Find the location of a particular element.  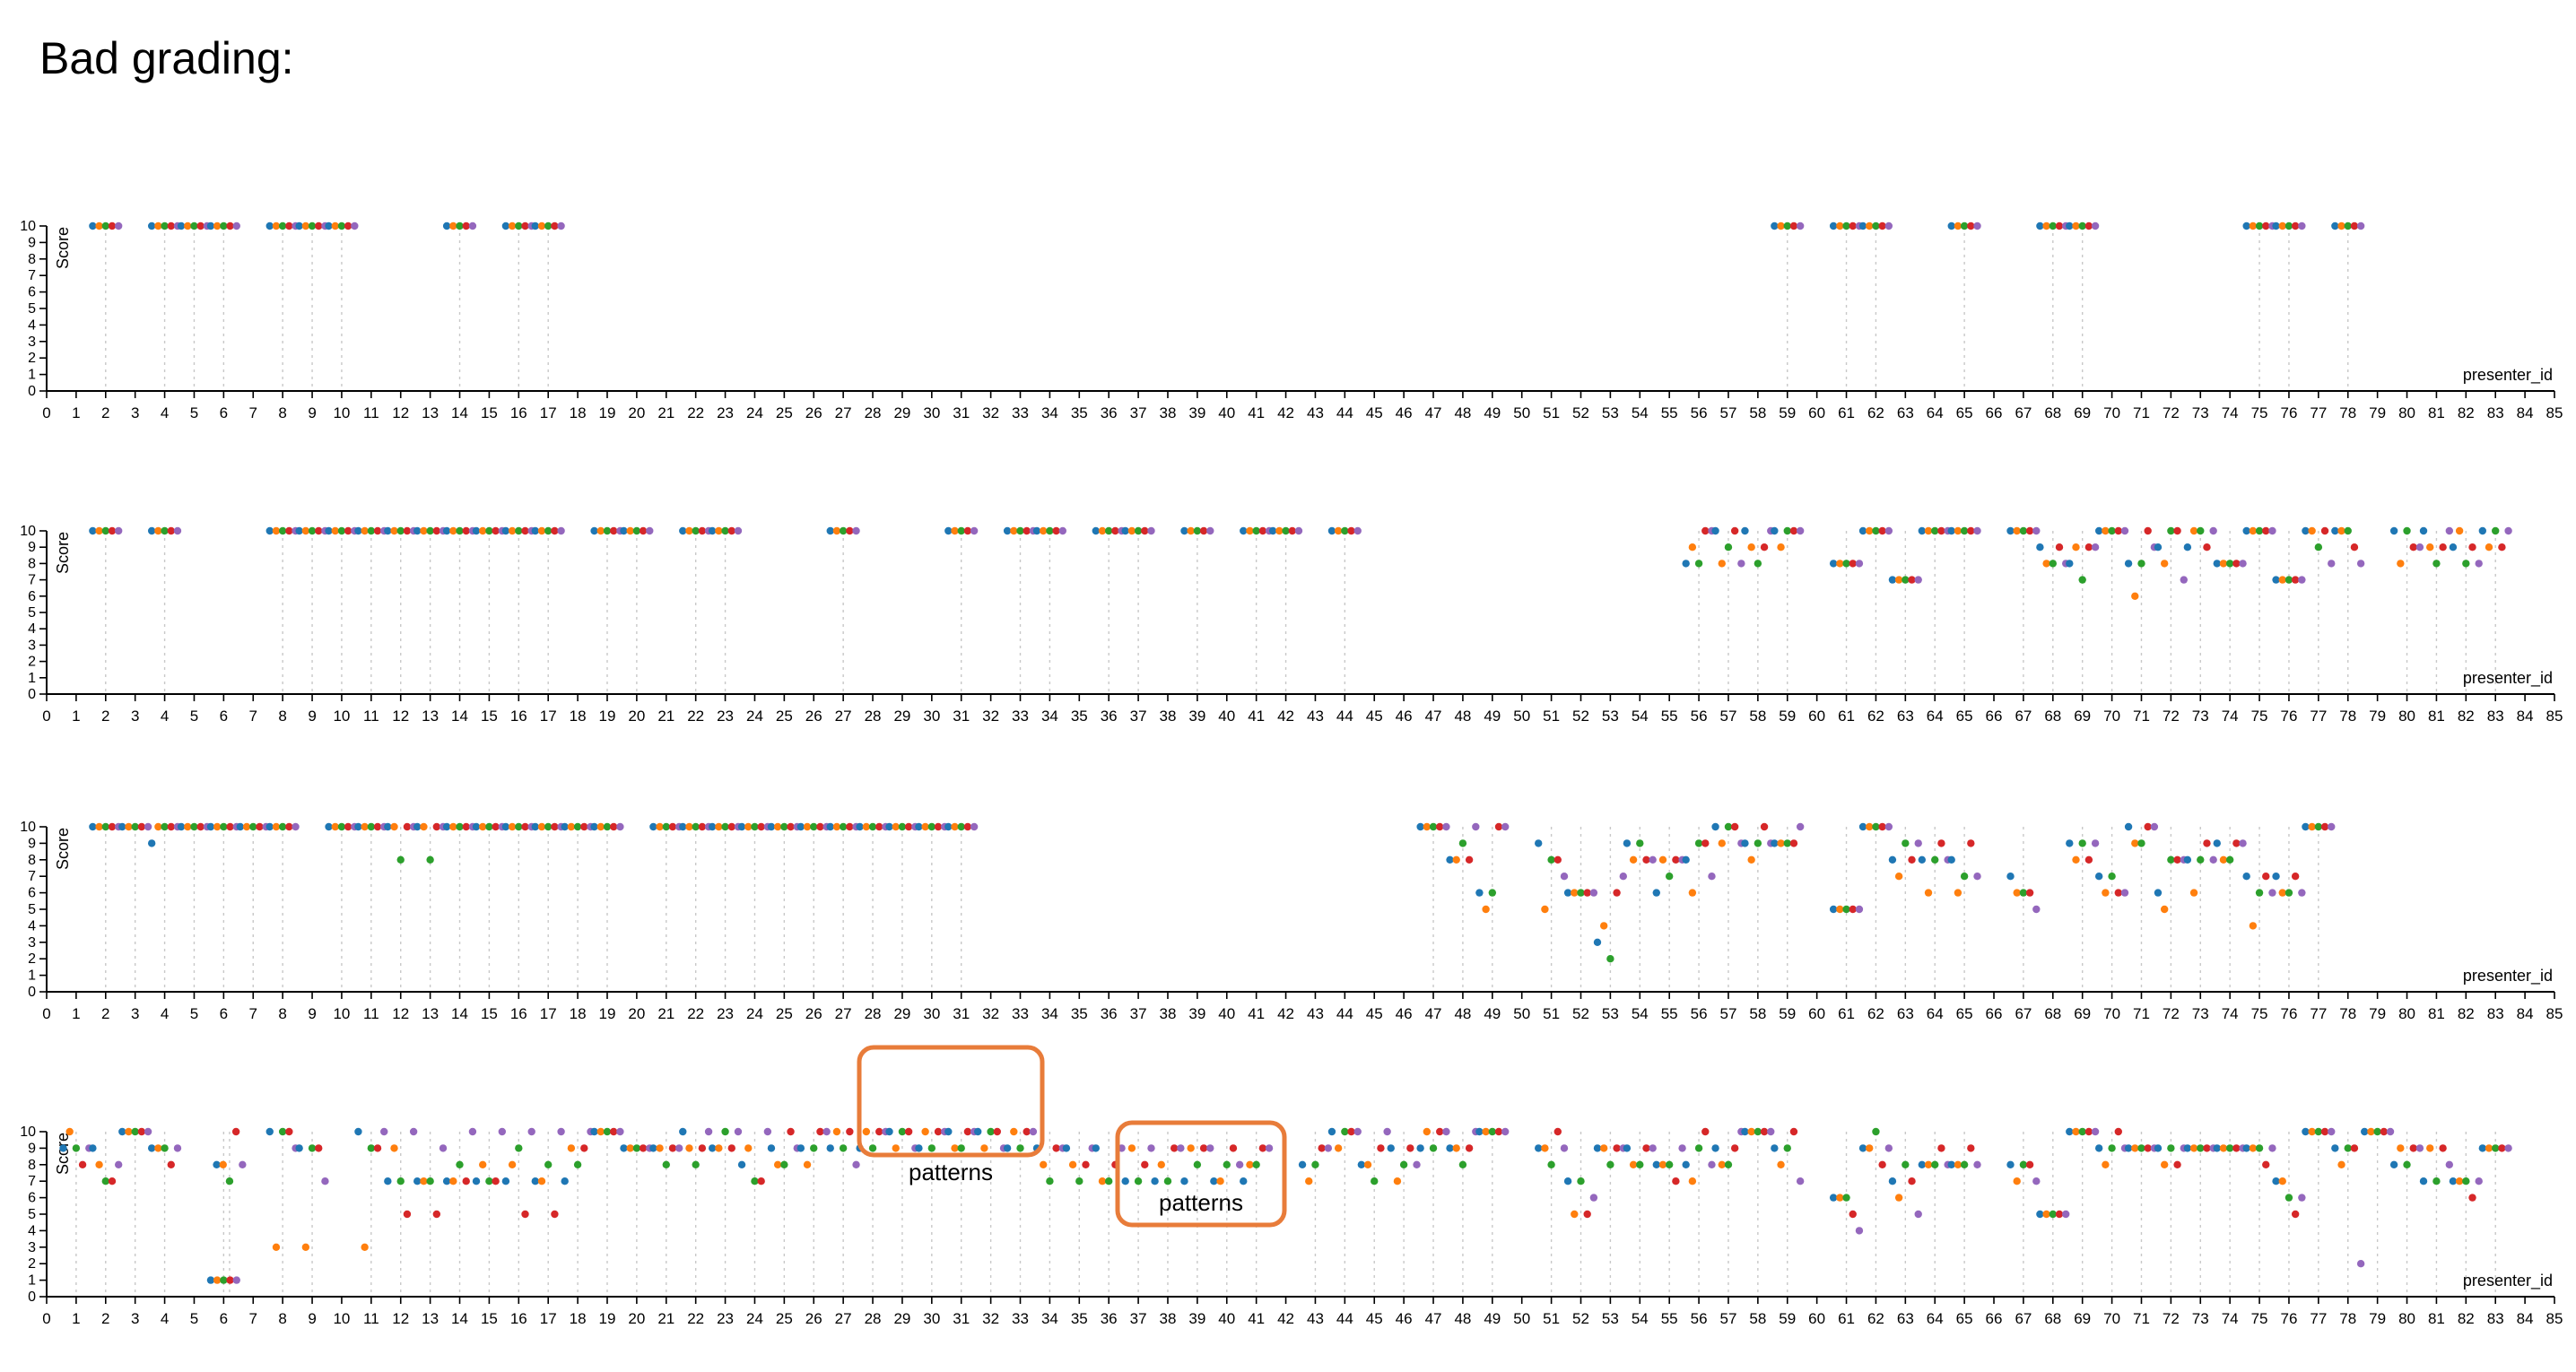

x-tick-label: 34 is located at coordinates (1049, 1318).